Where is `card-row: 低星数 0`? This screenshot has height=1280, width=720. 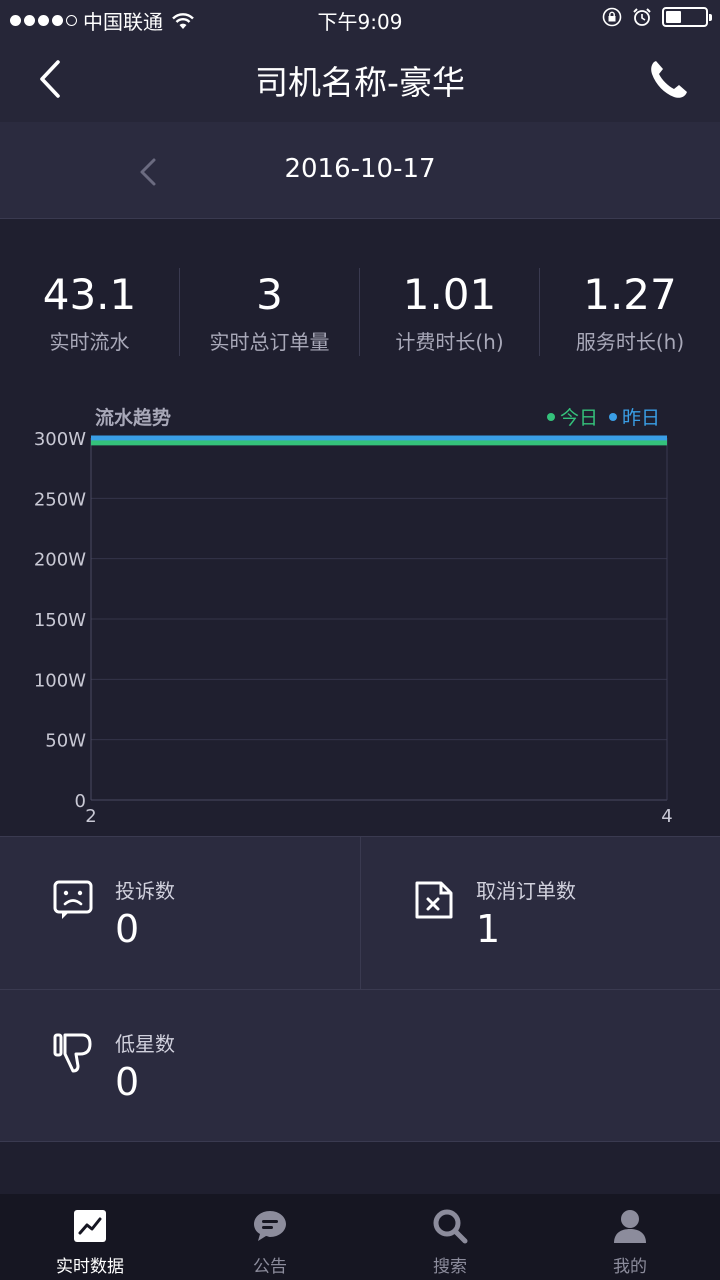
card-row: 低星数 0 is located at coordinates (360, 1065).